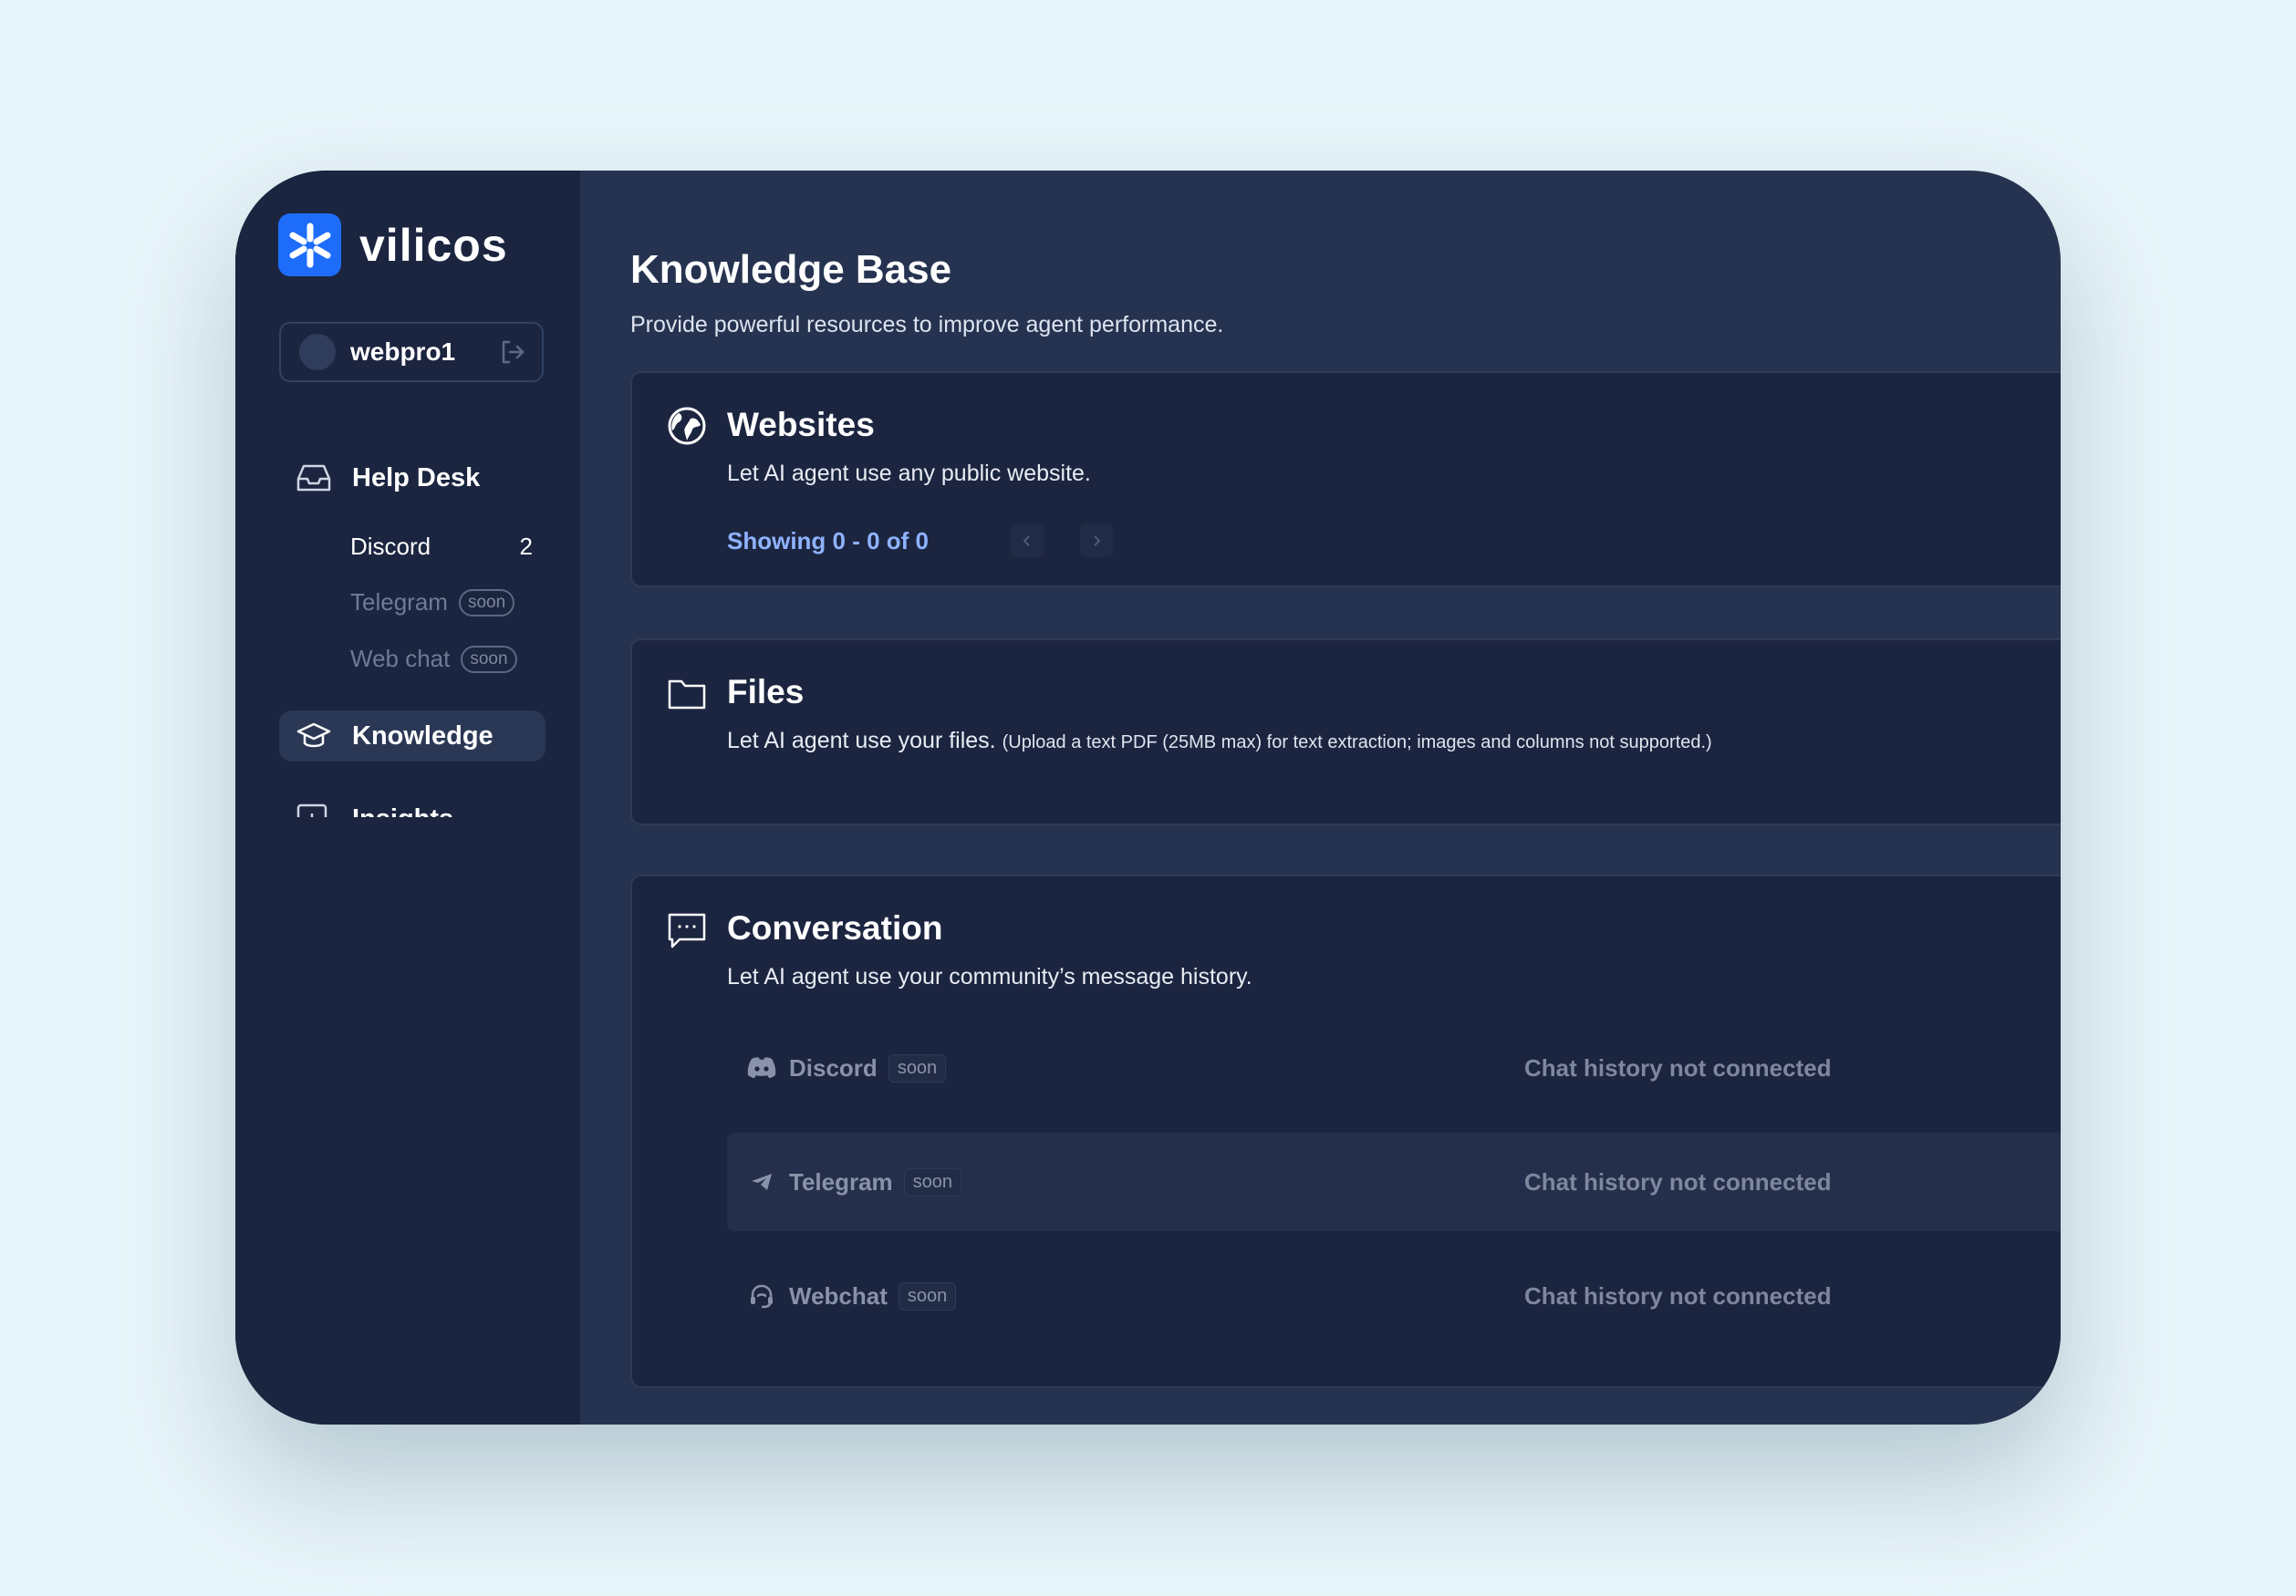 This screenshot has height=1596, width=2296. What do you see at coordinates (687, 934) in the screenshot?
I see `chat-bubble-icon` at bounding box center [687, 934].